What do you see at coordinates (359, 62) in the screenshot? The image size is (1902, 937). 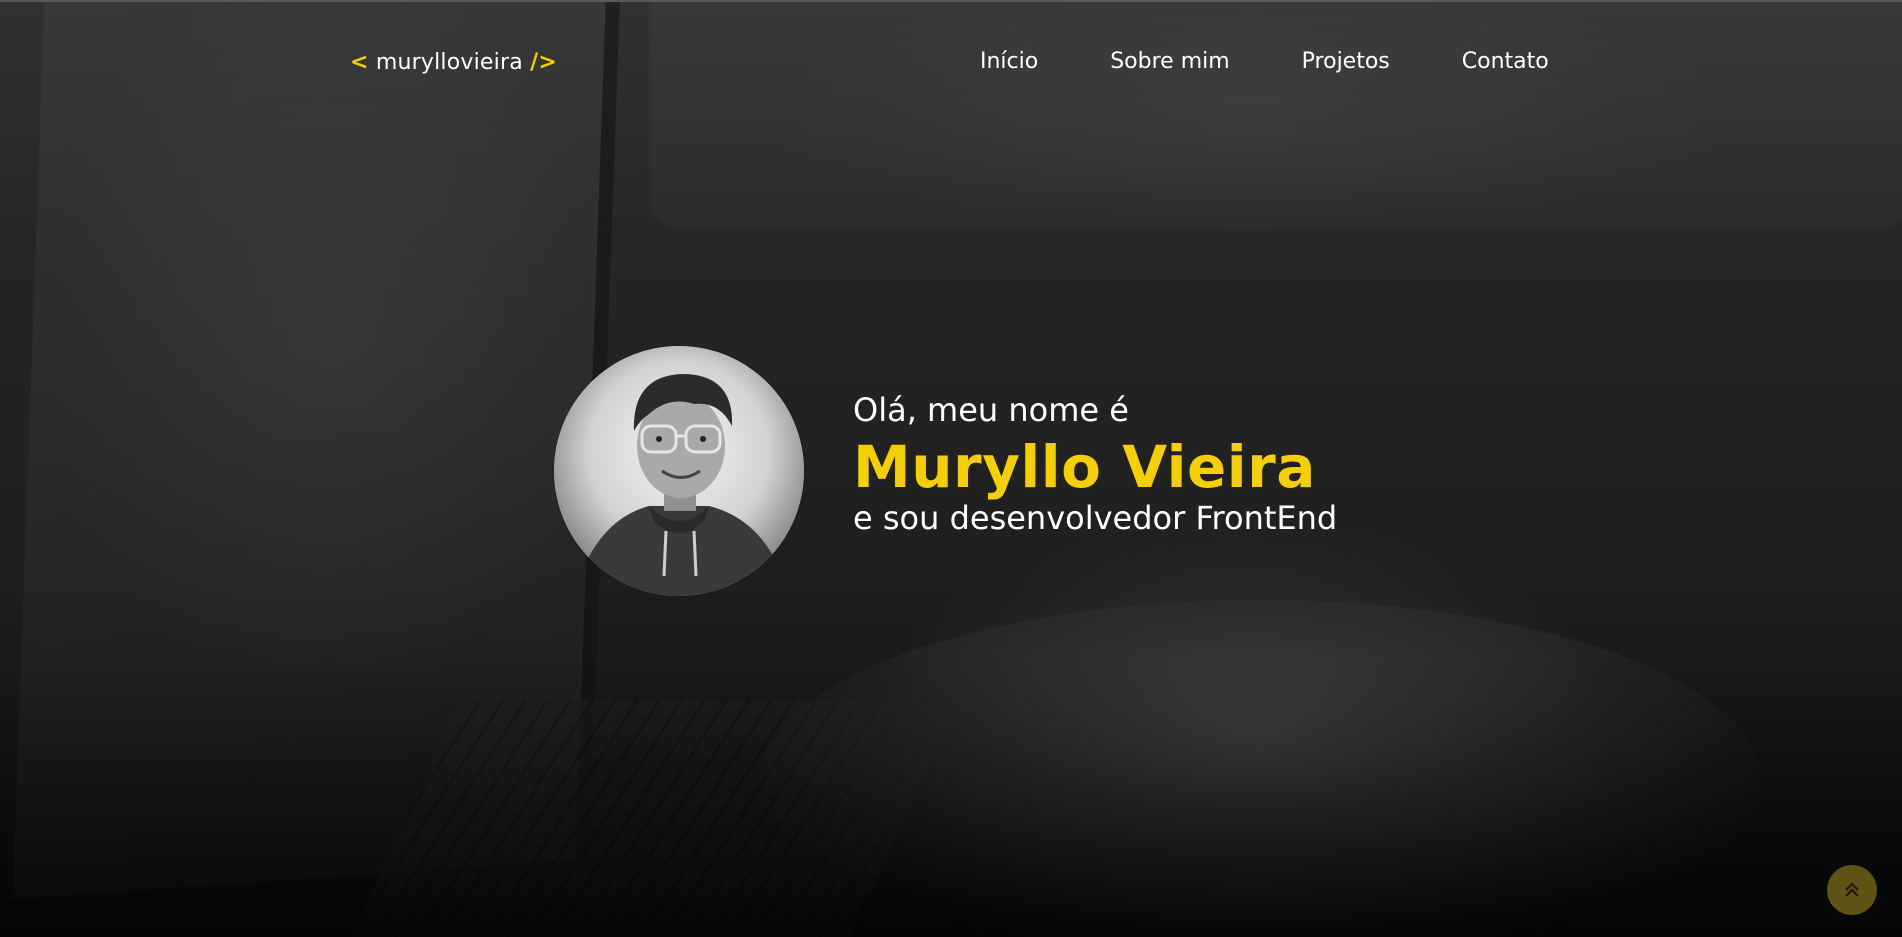 I see `logo-open-bracket: <` at bounding box center [359, 62].